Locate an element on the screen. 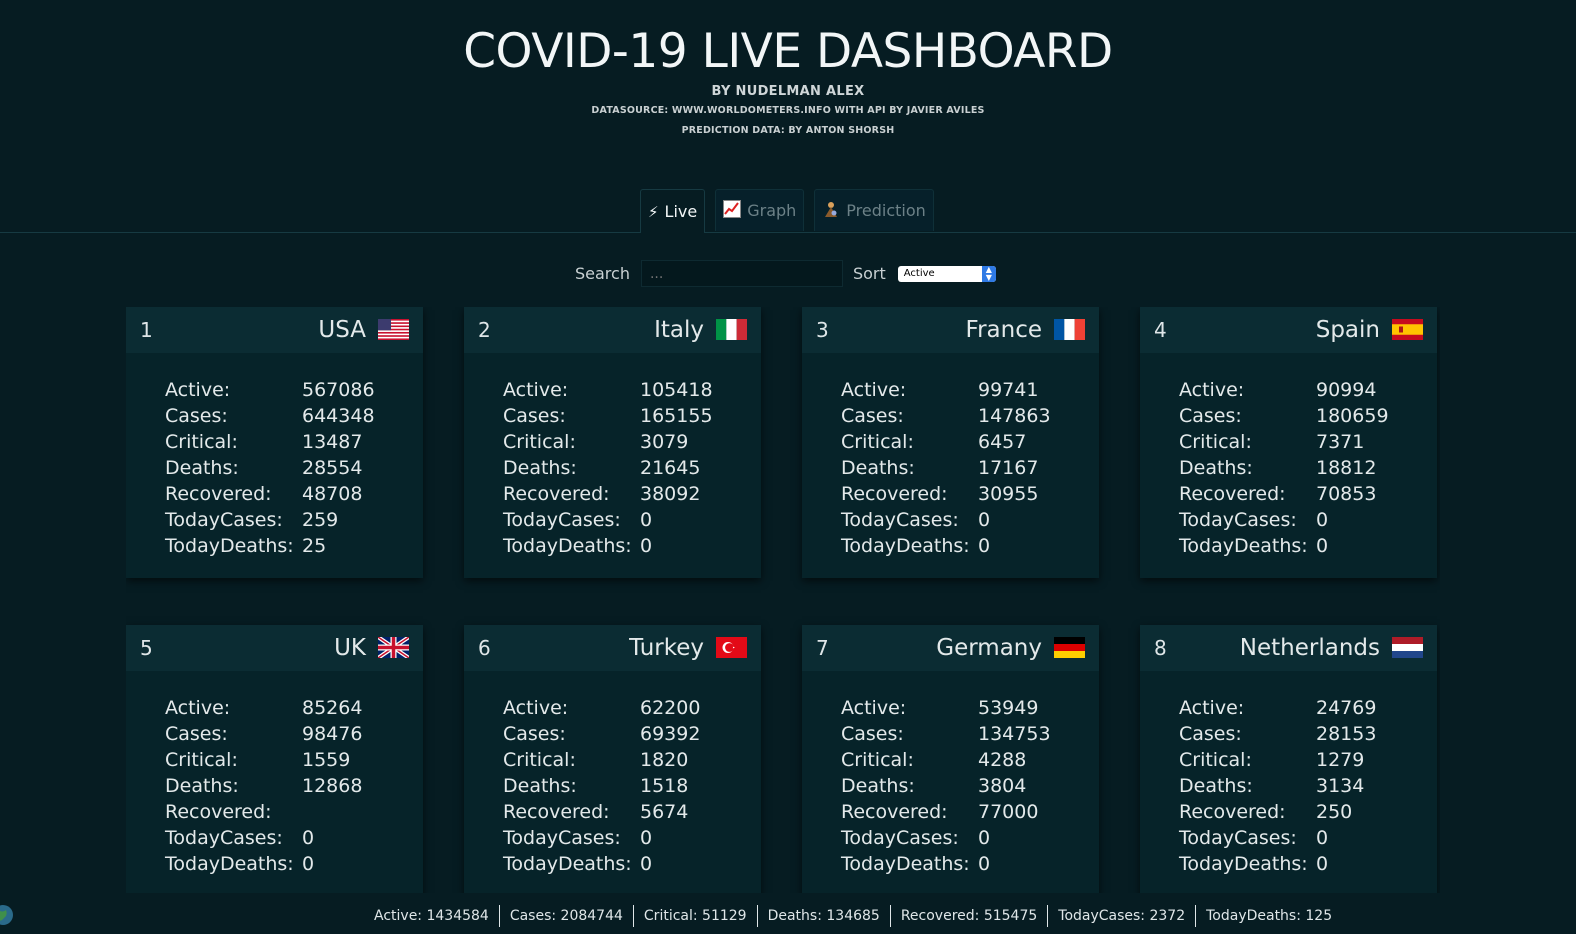  stat-row: Deaths: 18812 is located at coordinates (1308, 468).